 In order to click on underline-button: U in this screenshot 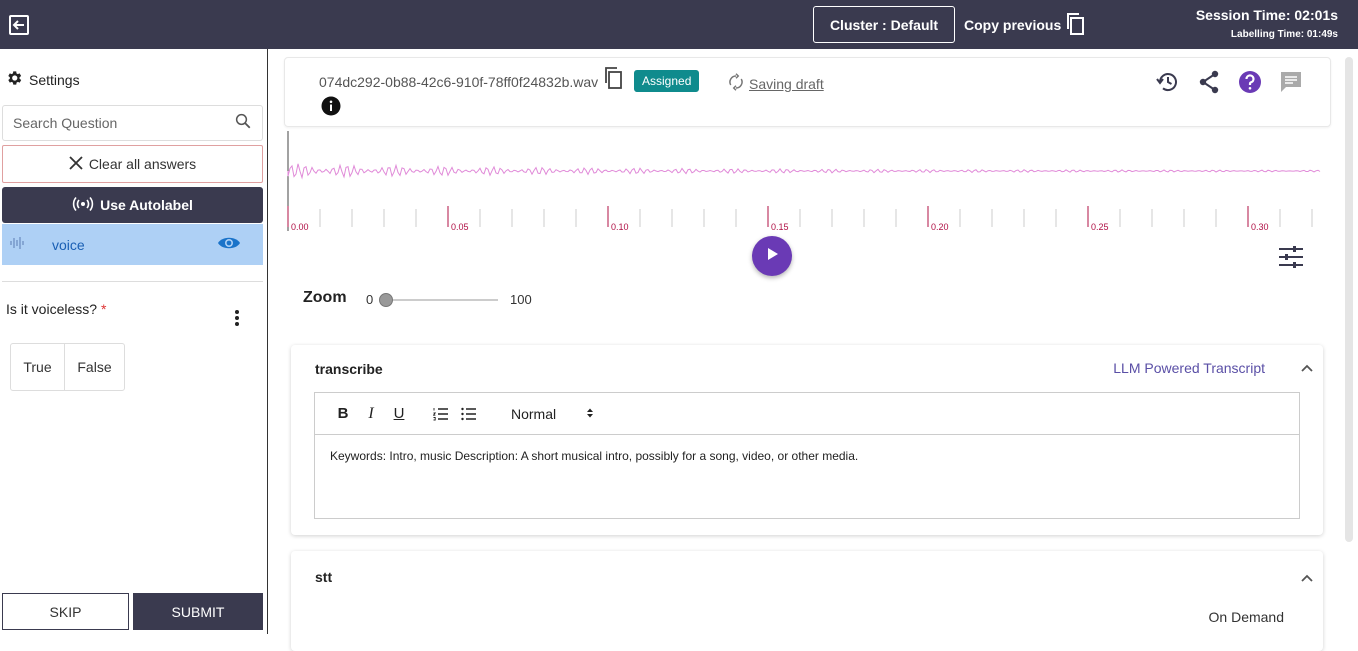, I will do `click(399, 413)`.